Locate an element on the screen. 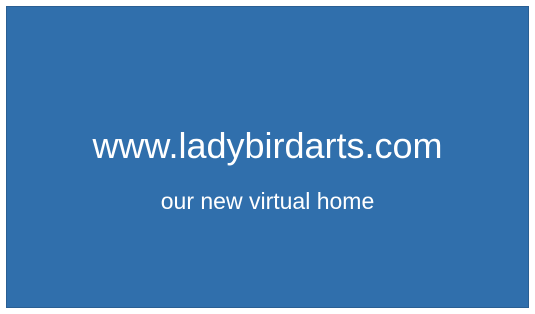  tagline-text: our new virtual home is located at coordinates (267, 201).